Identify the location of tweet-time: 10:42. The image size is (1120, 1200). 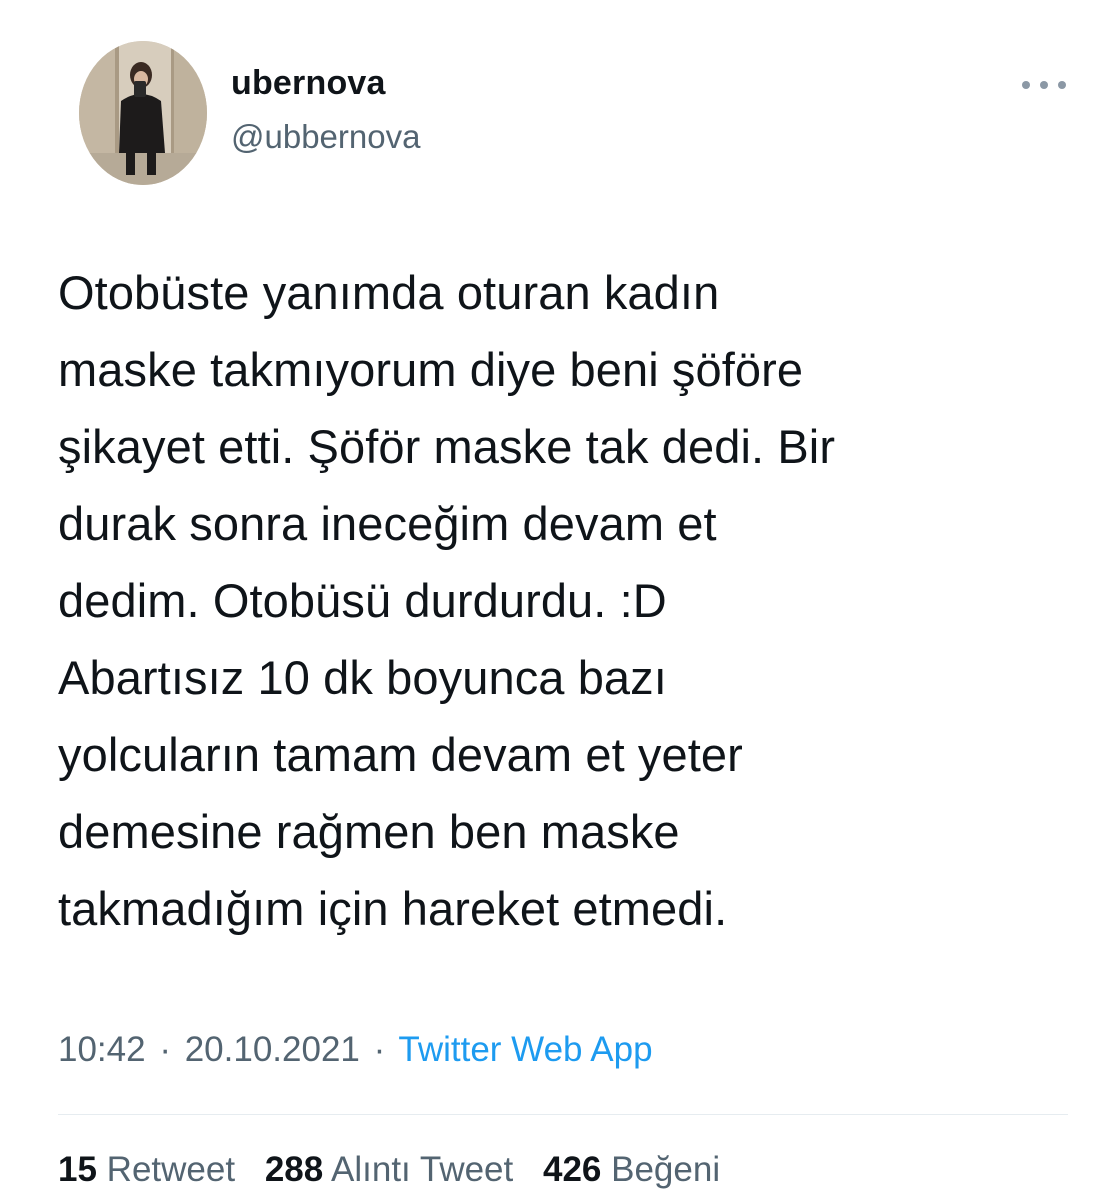
(102, 1049).